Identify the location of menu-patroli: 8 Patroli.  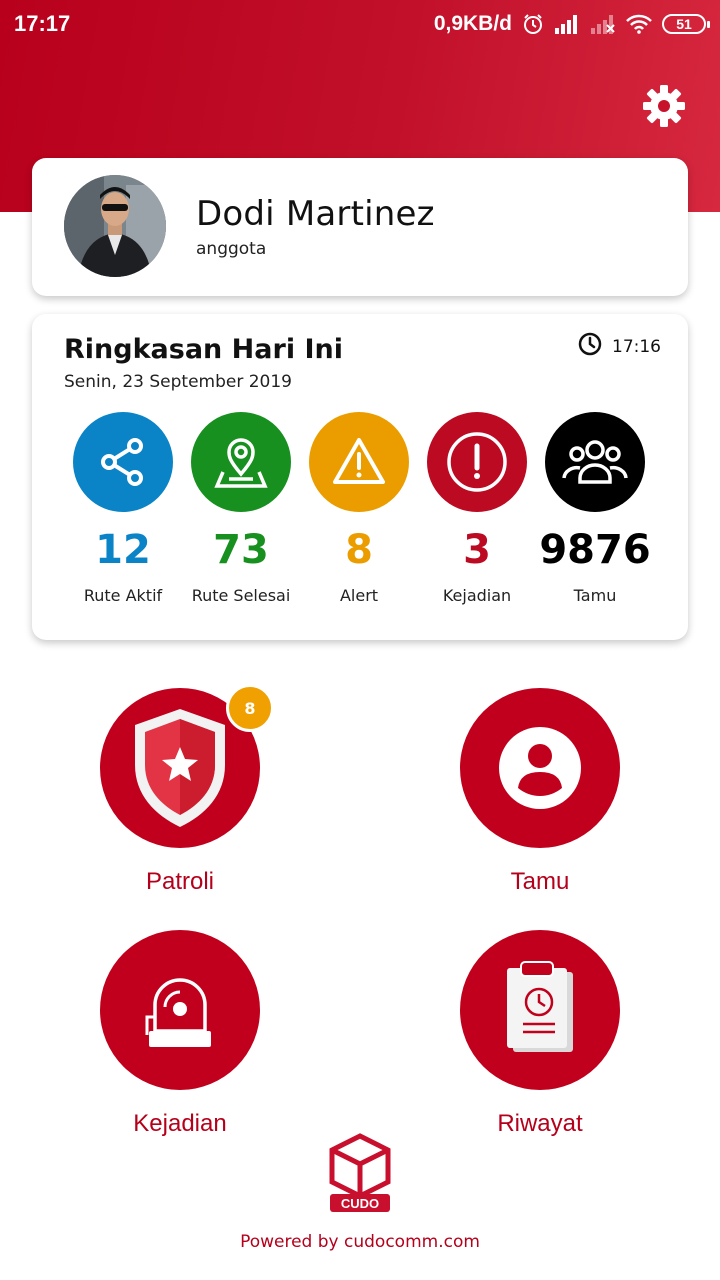
(180, 790).